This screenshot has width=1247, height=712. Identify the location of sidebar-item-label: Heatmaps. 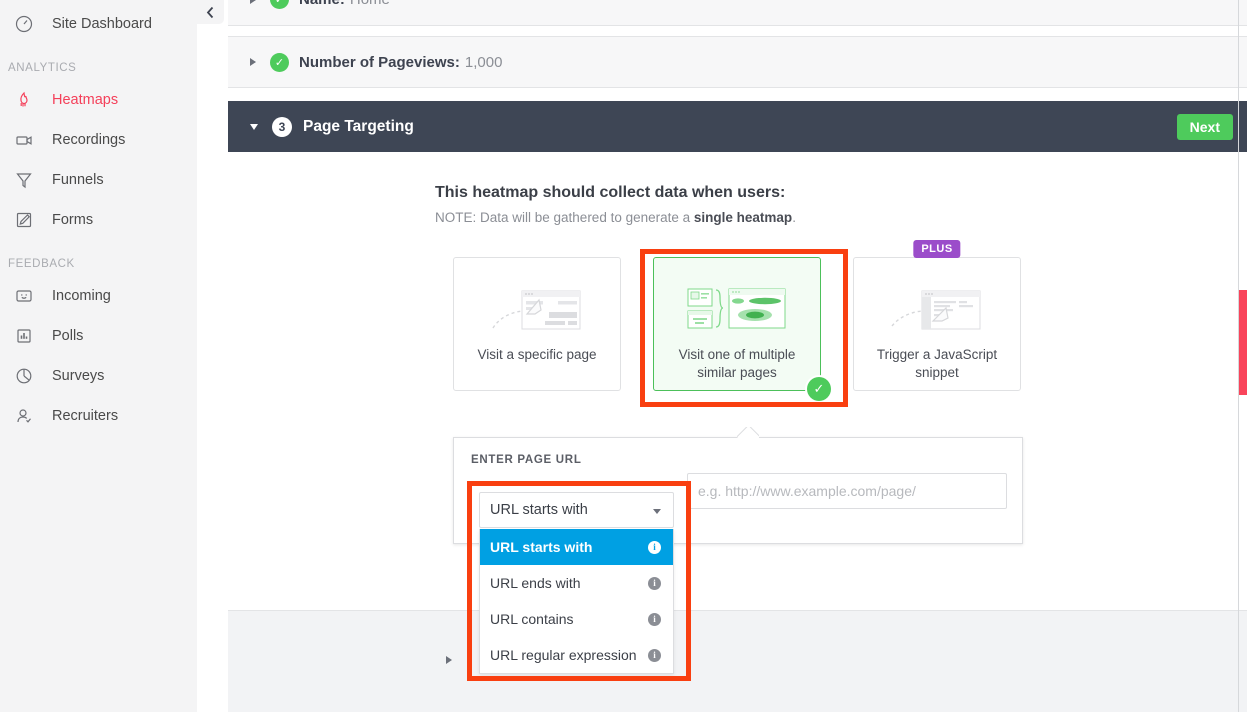
(85, 100).